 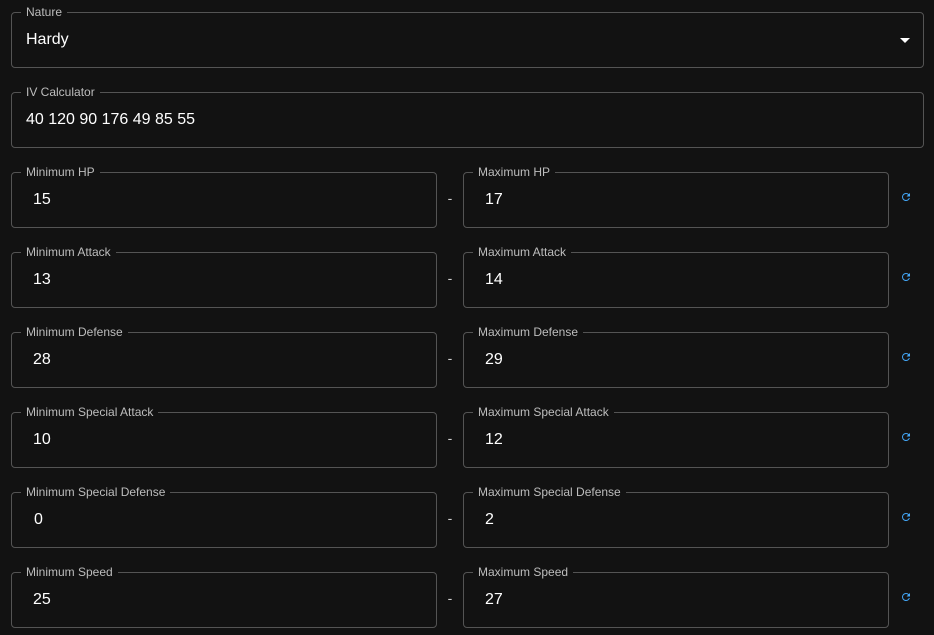 What do you see at coordinates (514, 172) in the screenshot?
I see `max-hp-label: Maximum HP` at bounding box center [514, 172].